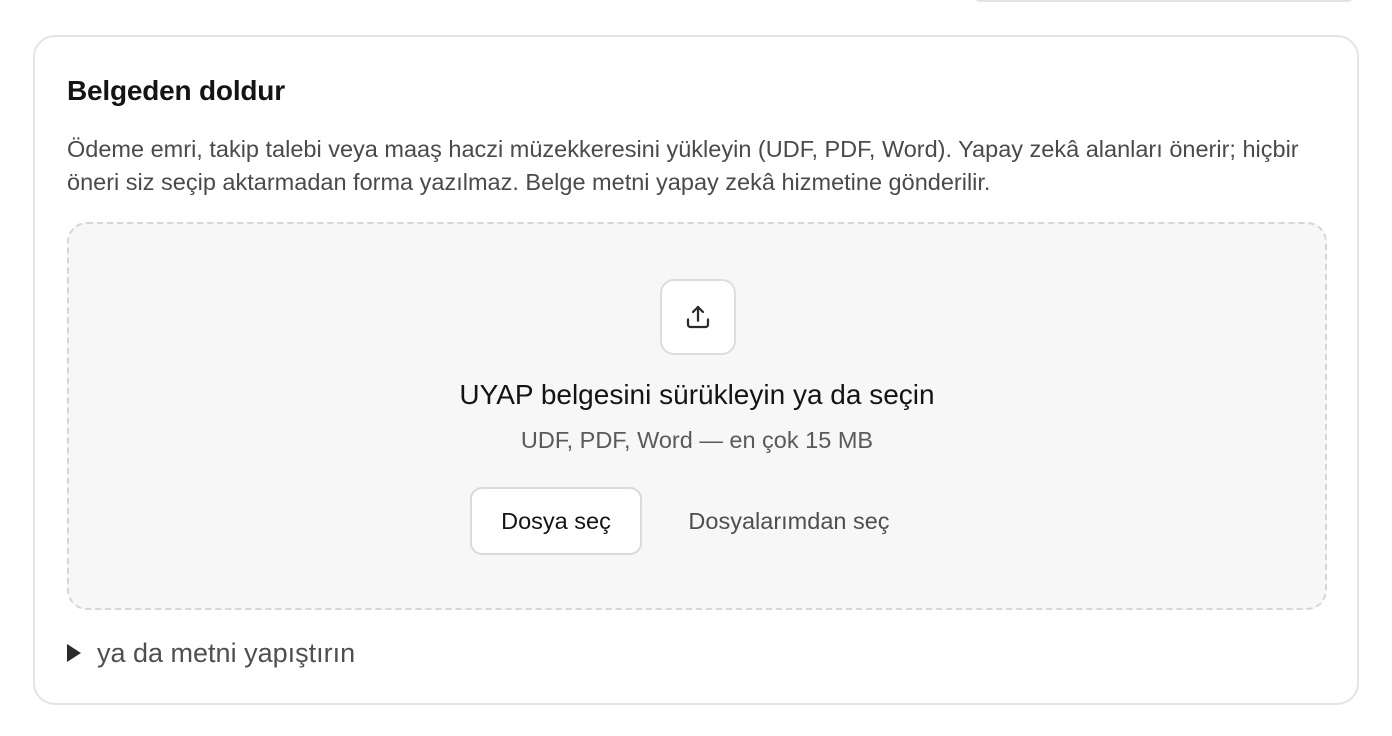 This screenshot has height=736, width=1392. What do you see at coordinates (176, 90) in the screenshot?
I see `card-title: Belgeden doldur` at bounding box center [176, 90].